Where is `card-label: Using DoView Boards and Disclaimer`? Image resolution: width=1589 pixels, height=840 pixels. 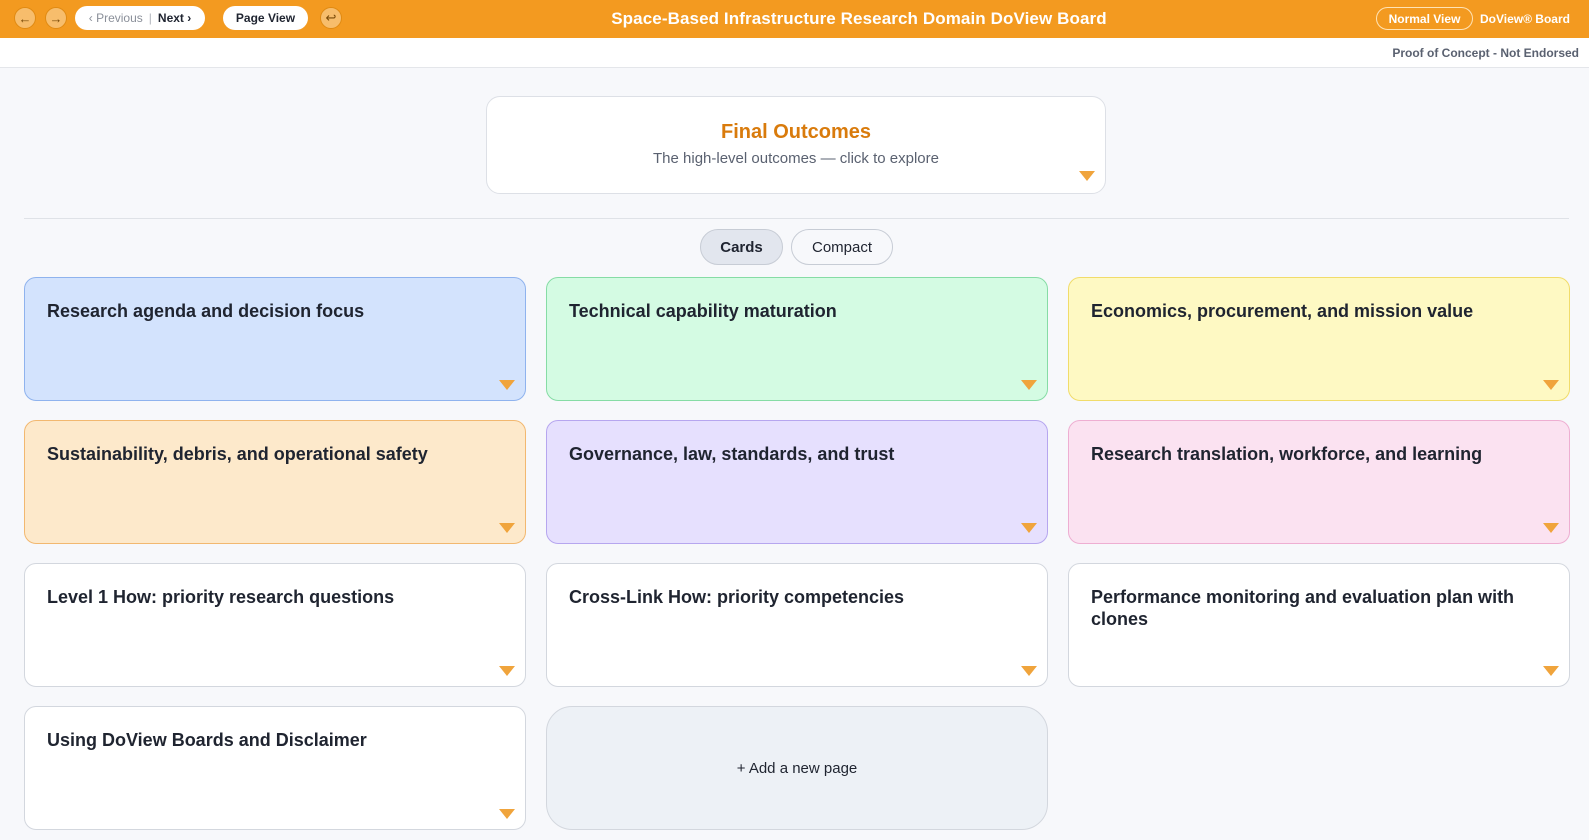
card-label: Using DoView Boards and Disclaimer is located at coordinates (207, 740).